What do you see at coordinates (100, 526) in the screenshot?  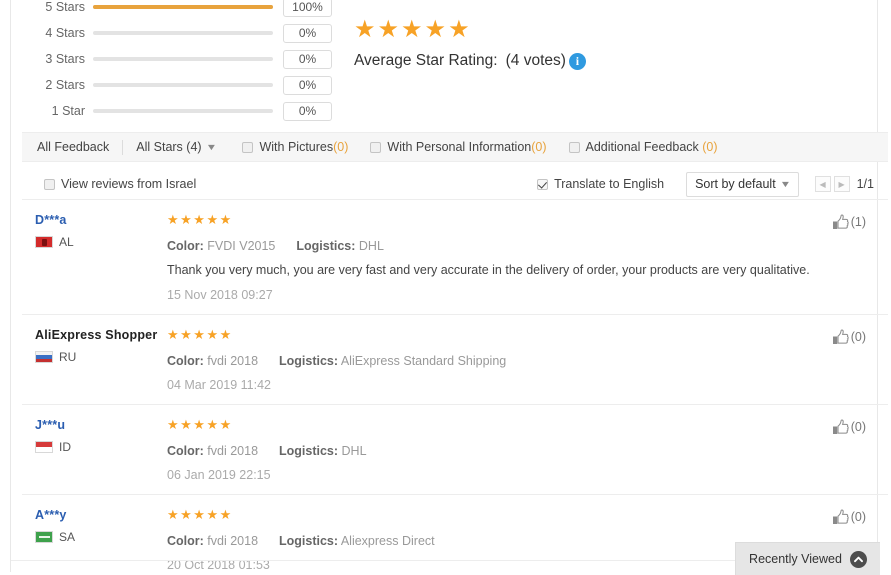 I see `review-user: A***y SA` at bounding box center [100, 526].